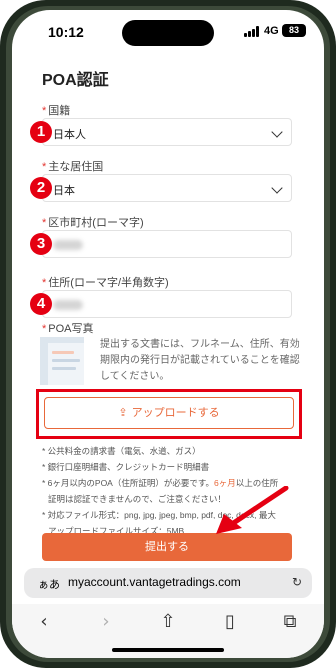 The image size is (336, 668). I want to click on network-type: 4G, so click(271, 31).